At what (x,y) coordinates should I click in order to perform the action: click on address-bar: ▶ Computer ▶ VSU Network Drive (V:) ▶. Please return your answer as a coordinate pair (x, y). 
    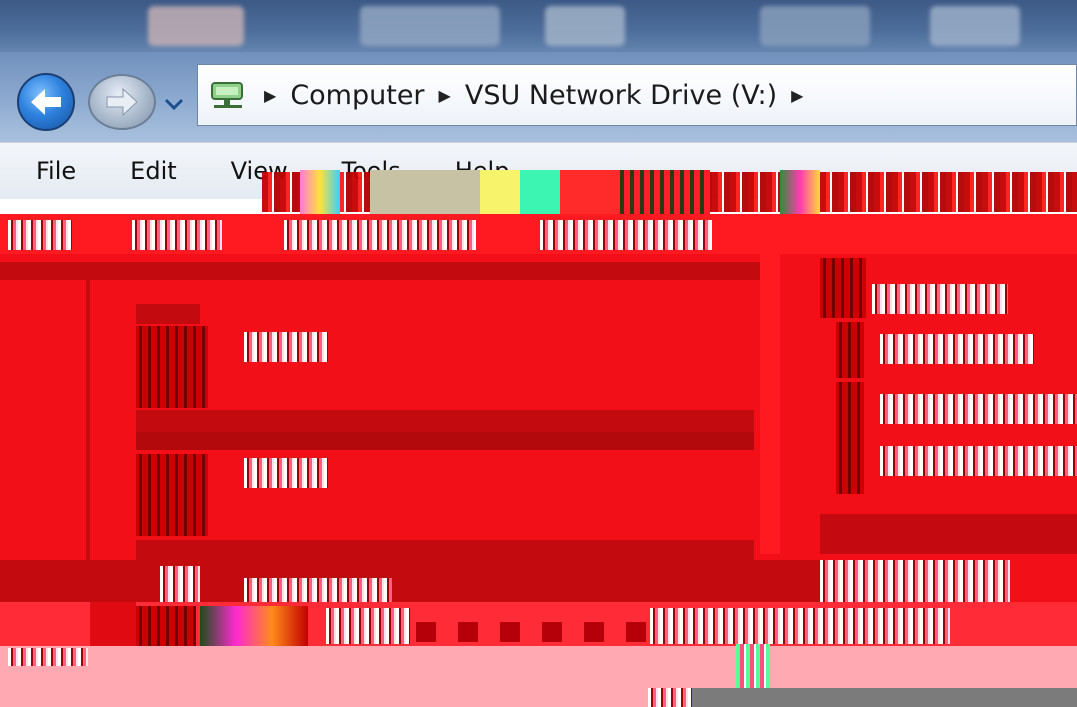
    Looking at the image, I should click on (637, 95).